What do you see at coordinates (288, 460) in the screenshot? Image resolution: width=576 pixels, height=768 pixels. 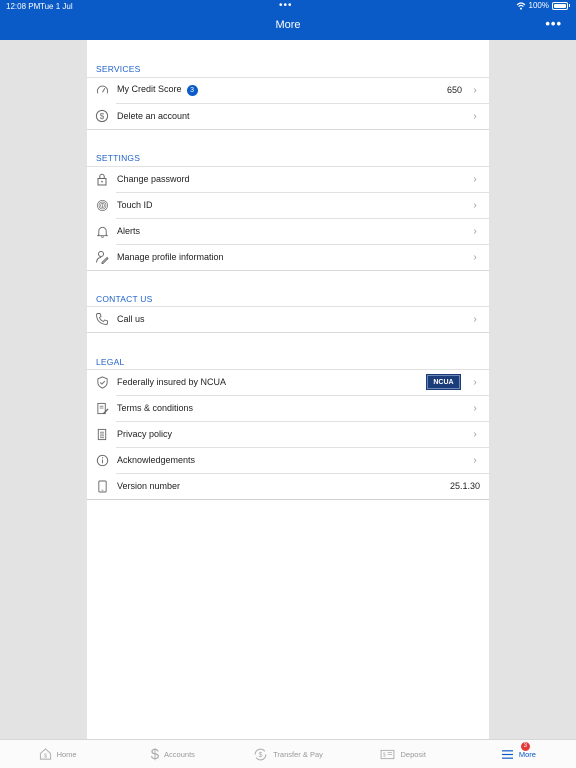 I see `acknowledgements-row: Acknowledgements ›` at bounding box center [288, 460].